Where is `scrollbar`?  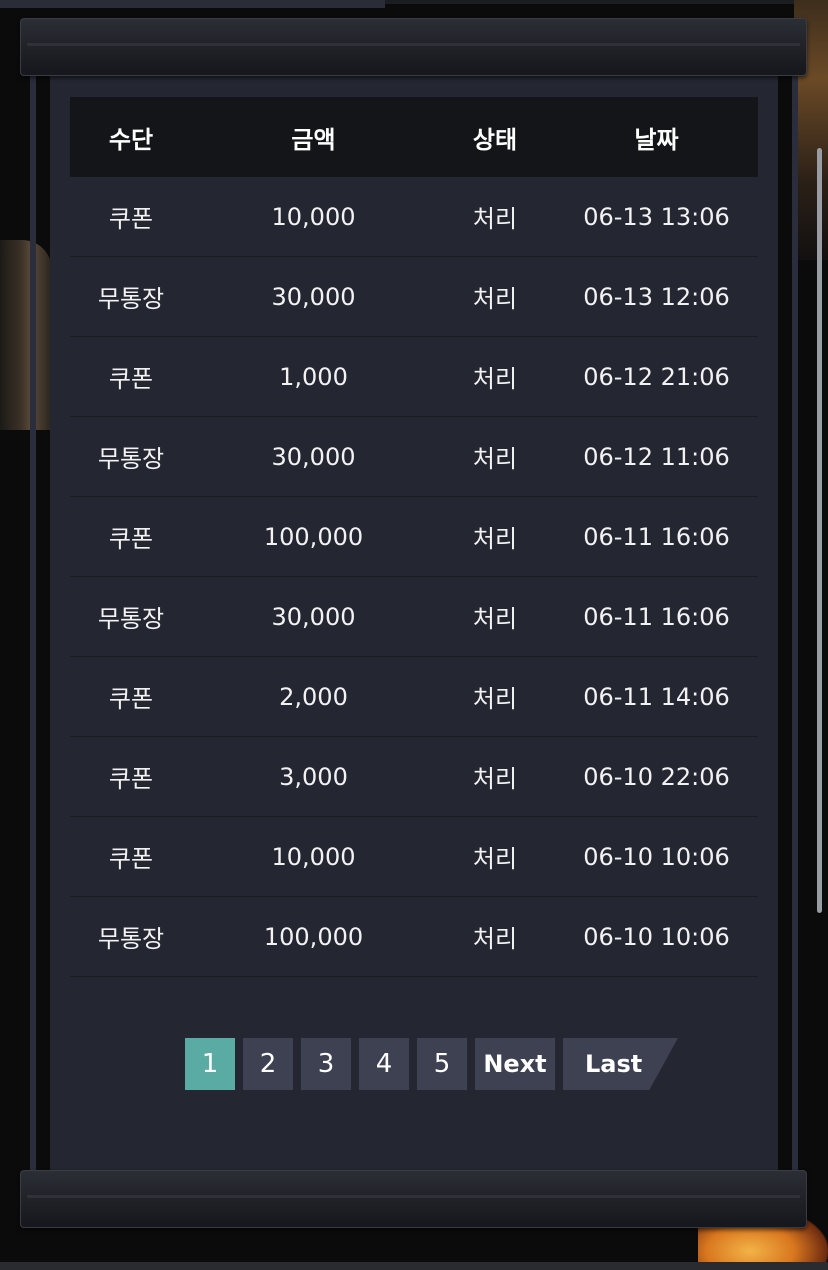
scrollbar is located at coordinates (819, 530).